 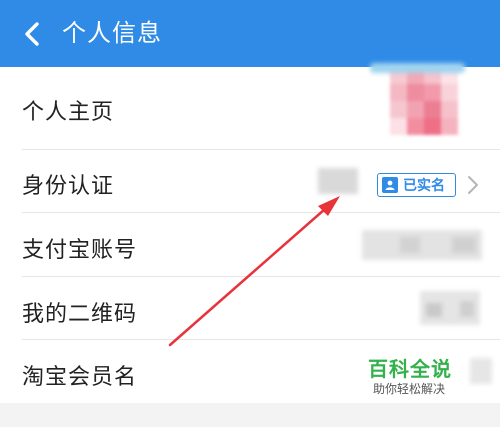 What do you see at coordinates (481, 371) in the screenshot?
I see `blurred-member-name` at bounding box center [481, 371].